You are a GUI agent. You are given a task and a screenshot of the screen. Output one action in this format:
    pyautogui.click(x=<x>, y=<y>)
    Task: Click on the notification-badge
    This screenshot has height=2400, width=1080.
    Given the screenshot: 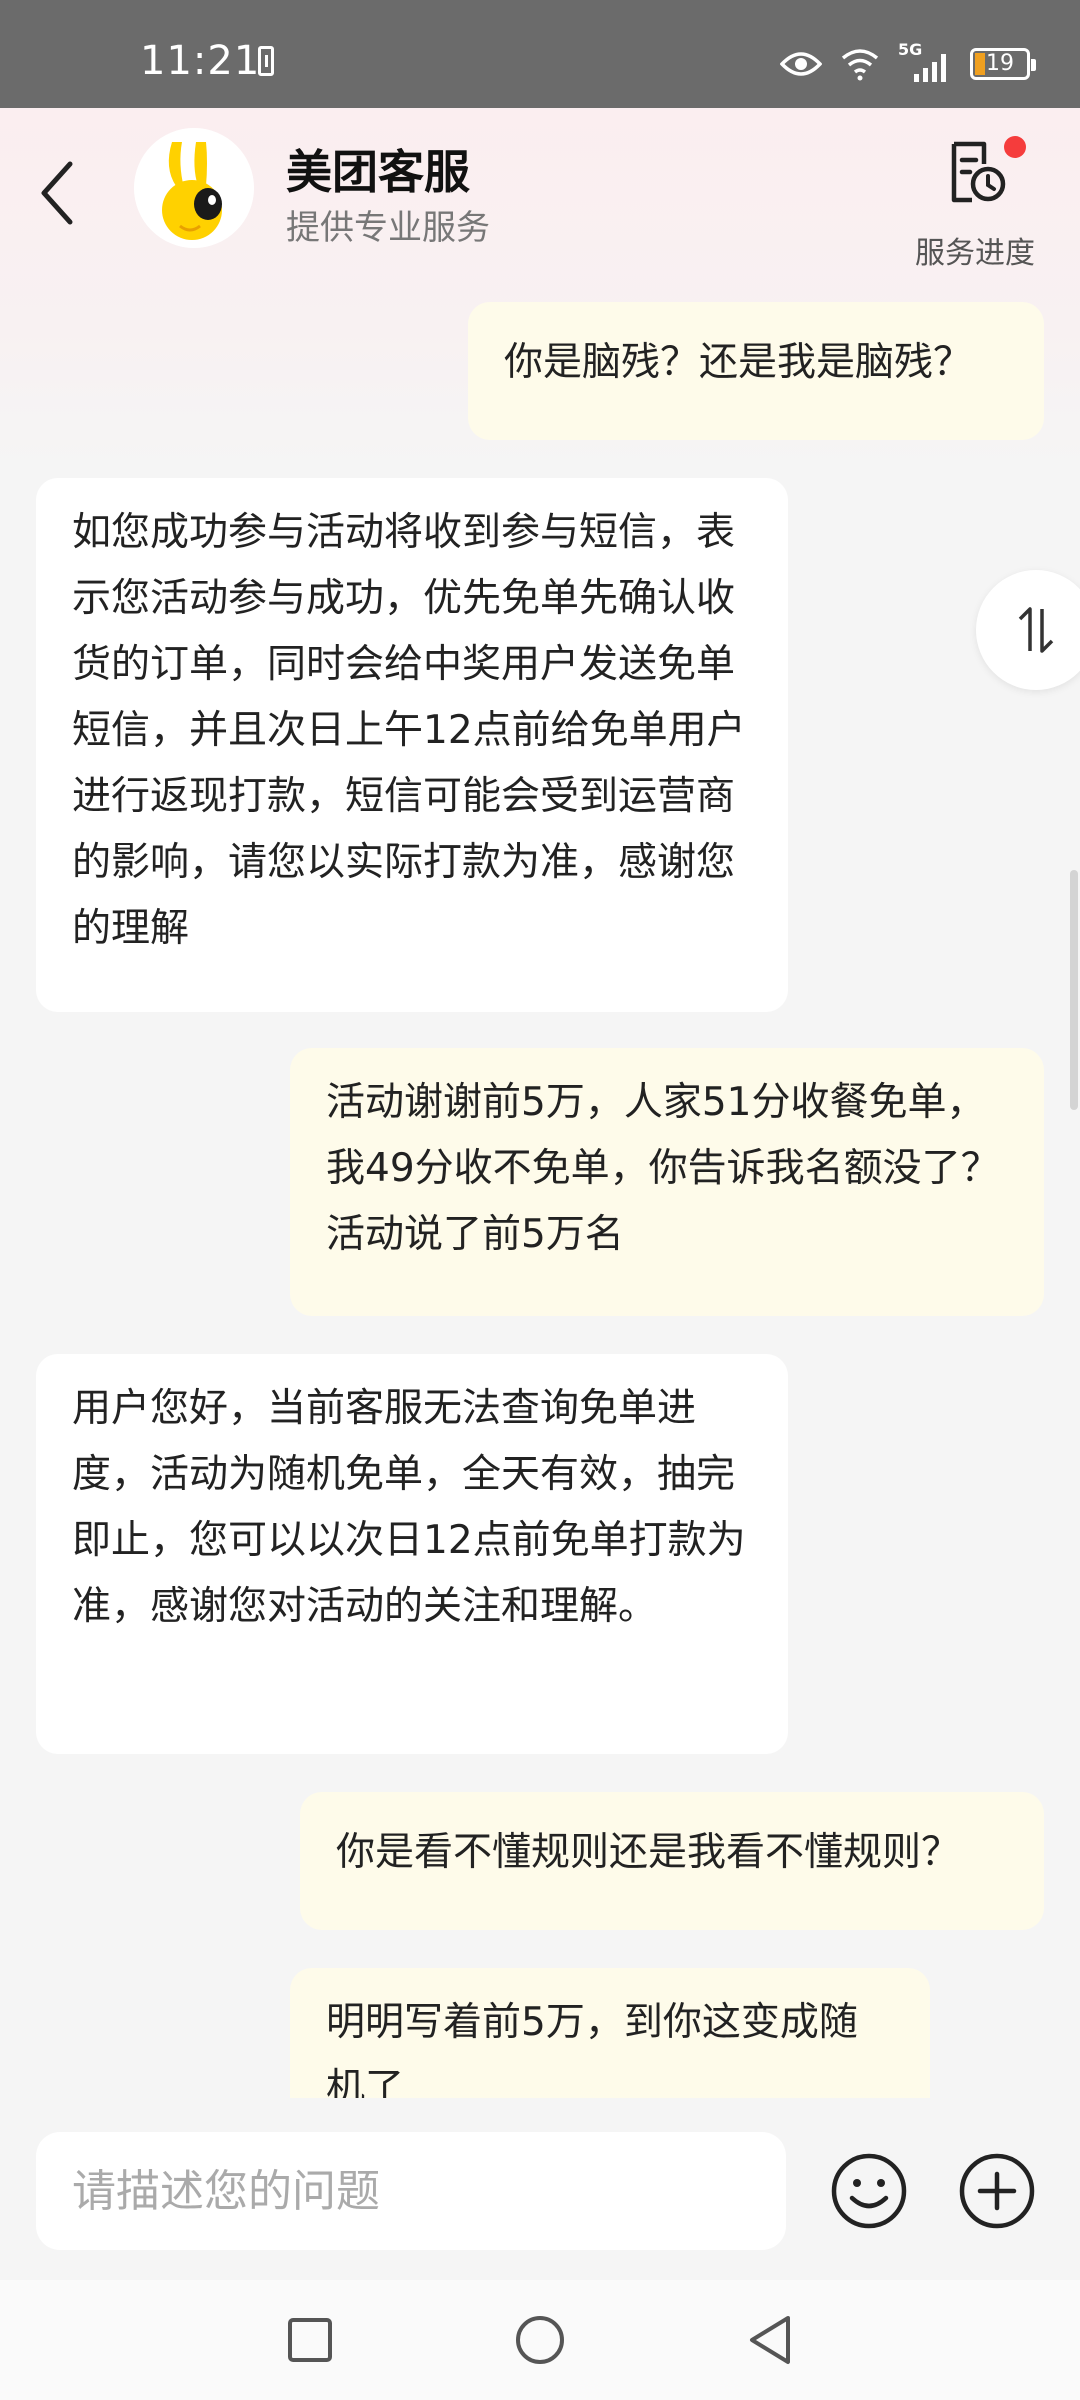 What is the action you would take?
    pyautogui.click(x=1015, y=147)
    